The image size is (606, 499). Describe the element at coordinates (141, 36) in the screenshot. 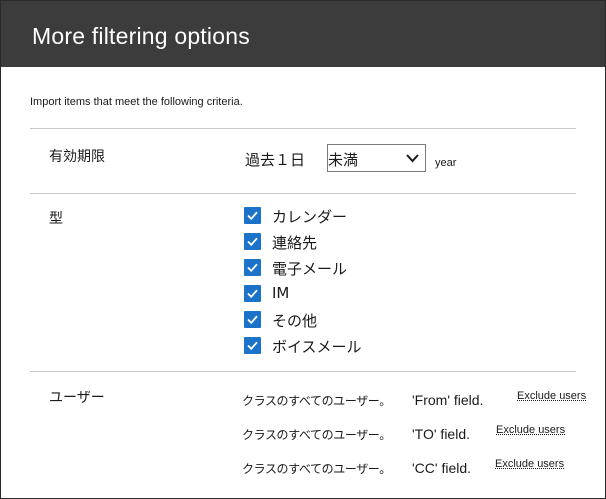

I see `dialog-title: More filtering options` at that location.